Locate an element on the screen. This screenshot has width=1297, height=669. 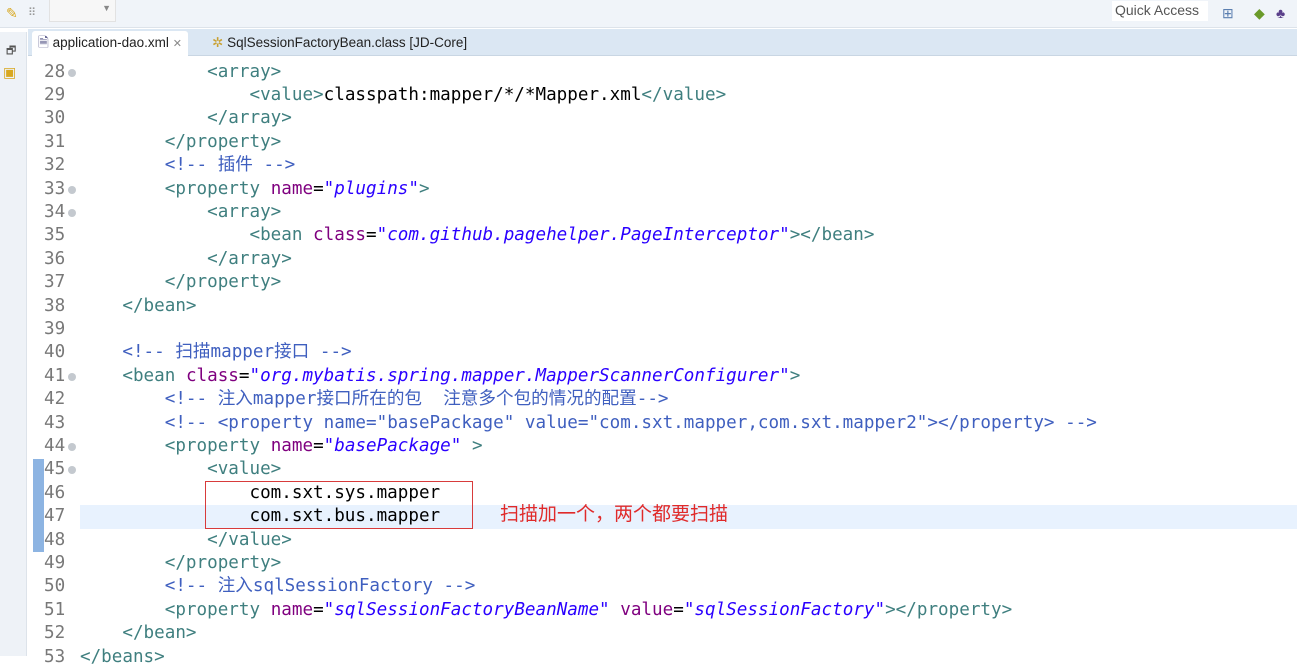
tab-application-dao-xml: 🗎 application-dao.xml ✕ is located at coordinates (110, 43).